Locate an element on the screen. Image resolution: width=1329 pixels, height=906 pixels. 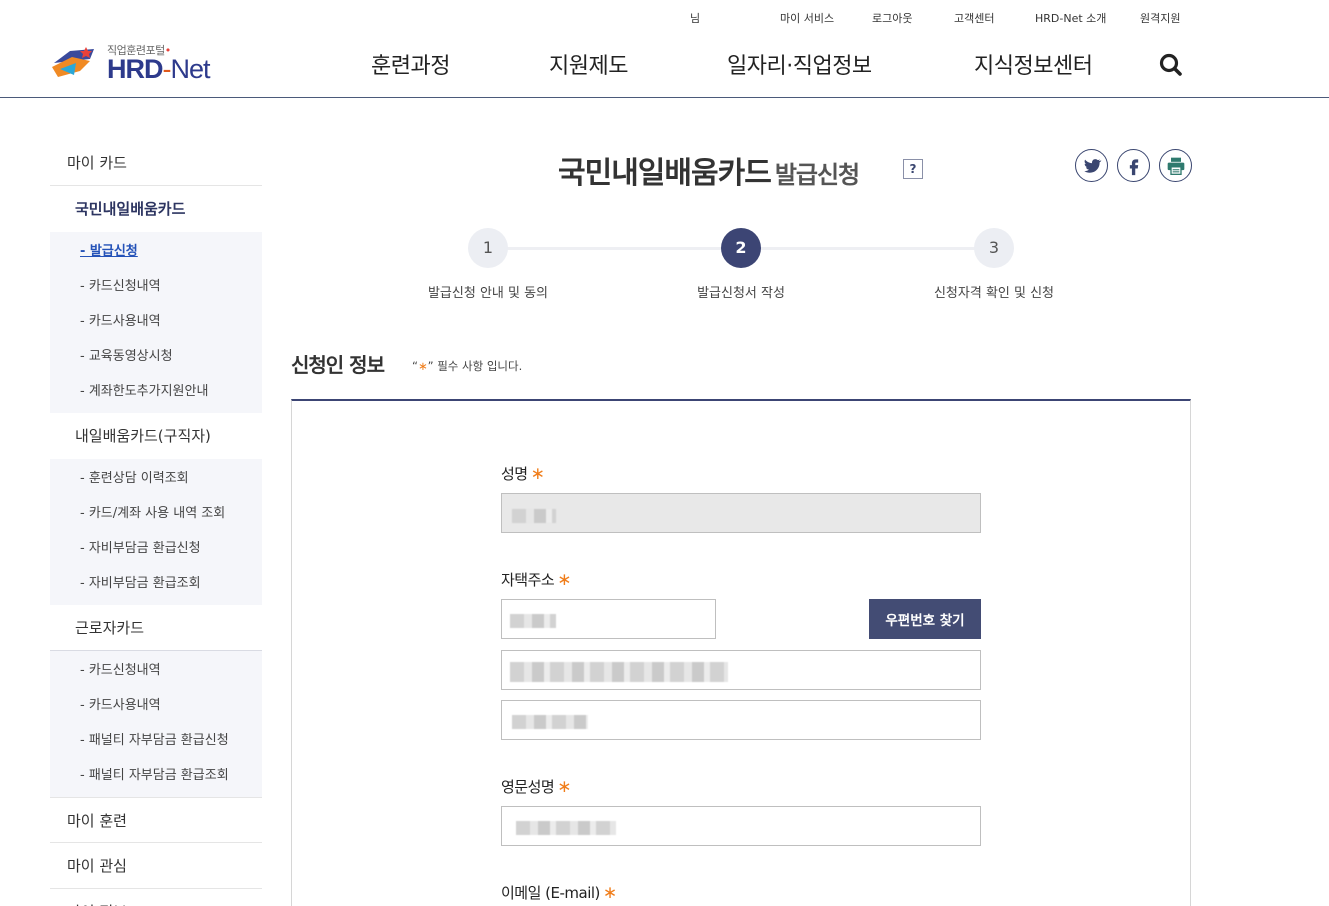
nav-item-card-request-history: - 카드신청내역 is located at coordinates (156, 286).